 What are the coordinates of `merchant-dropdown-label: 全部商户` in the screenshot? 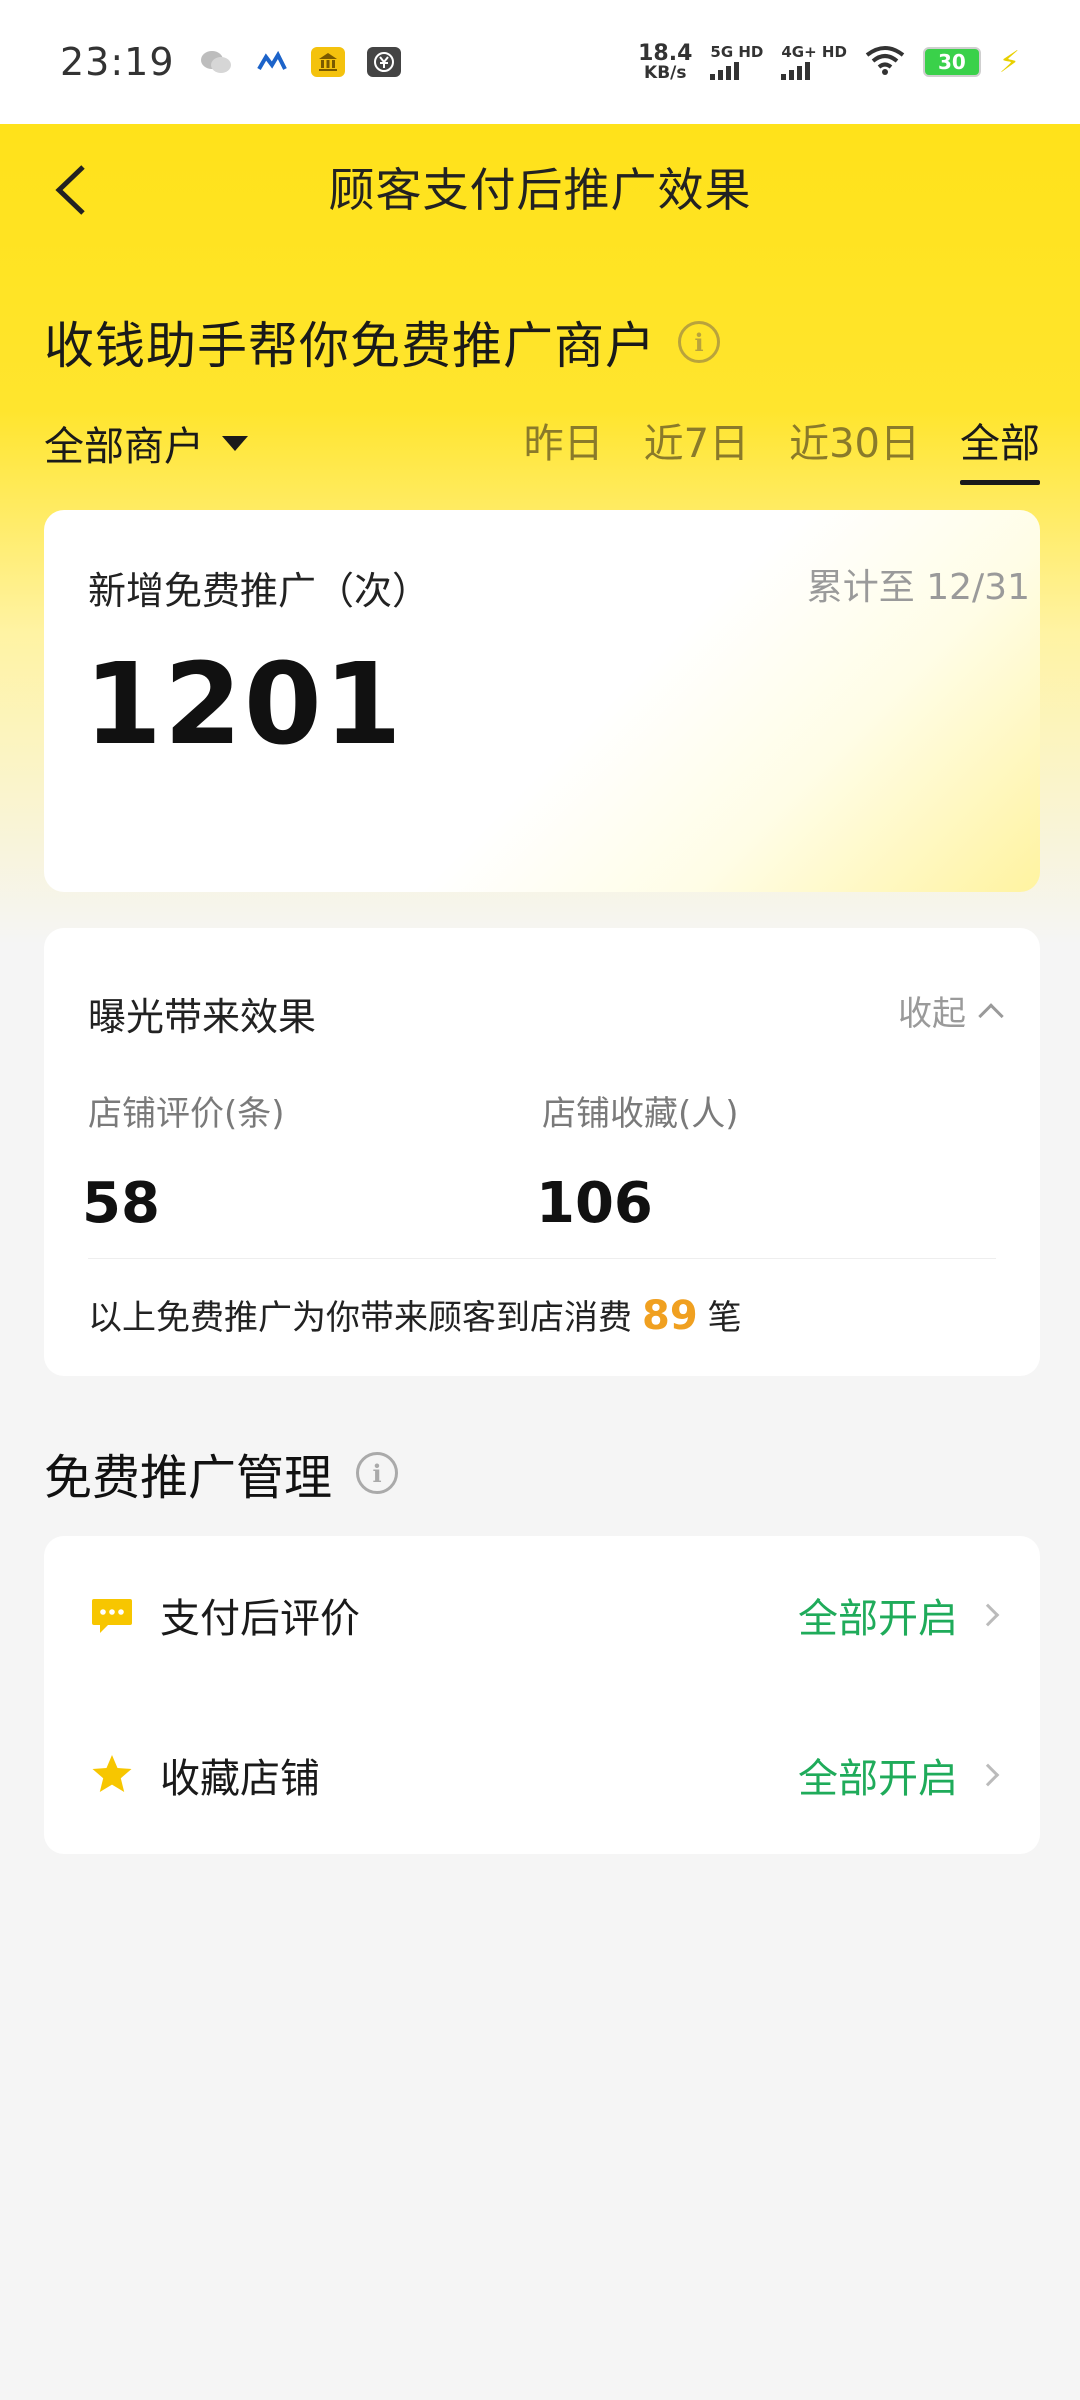 It's located at (124, 447).